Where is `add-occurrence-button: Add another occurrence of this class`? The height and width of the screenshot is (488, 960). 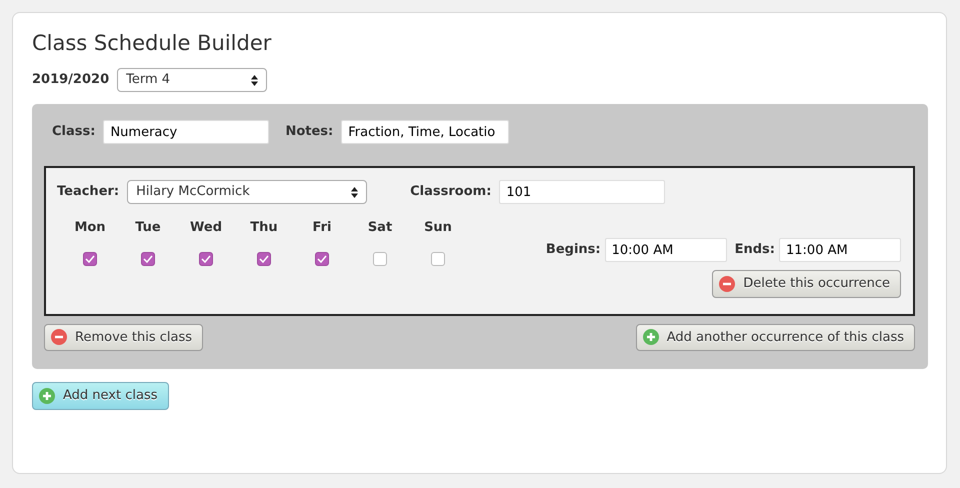
add-occurrence-button: Add another occurrence of this class is located at coordinates (775, 338).